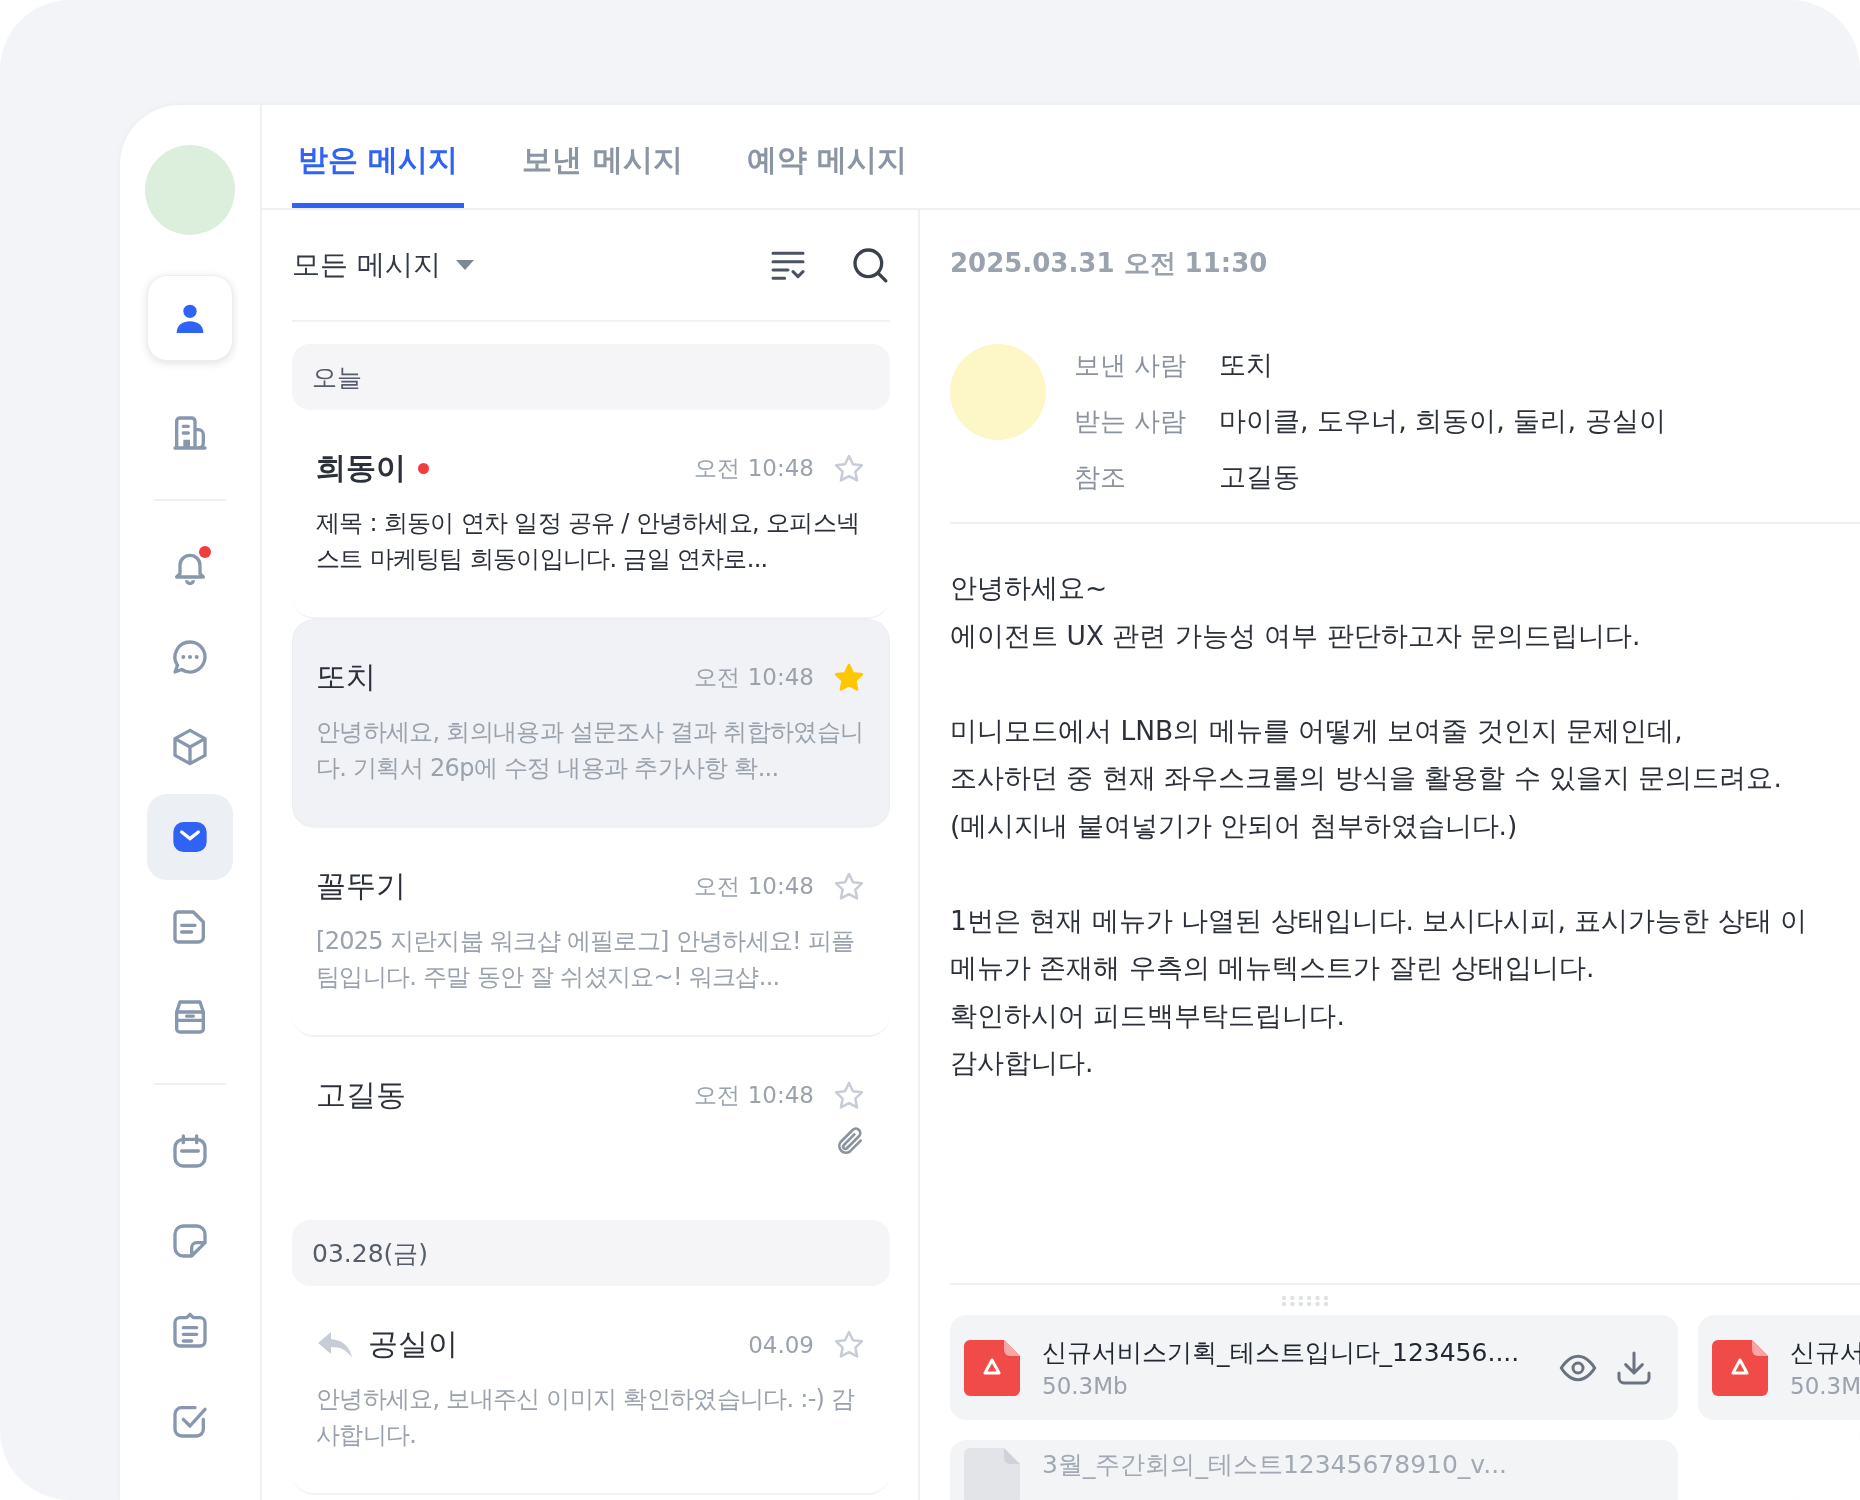 This screenshot has height=1500, width=1860. I want to click on message-item: 공실이 04.09 안녕하세요, 보내주신 이미지 확인하였습니다. :-) 감사합니다., so click(591, 1390).